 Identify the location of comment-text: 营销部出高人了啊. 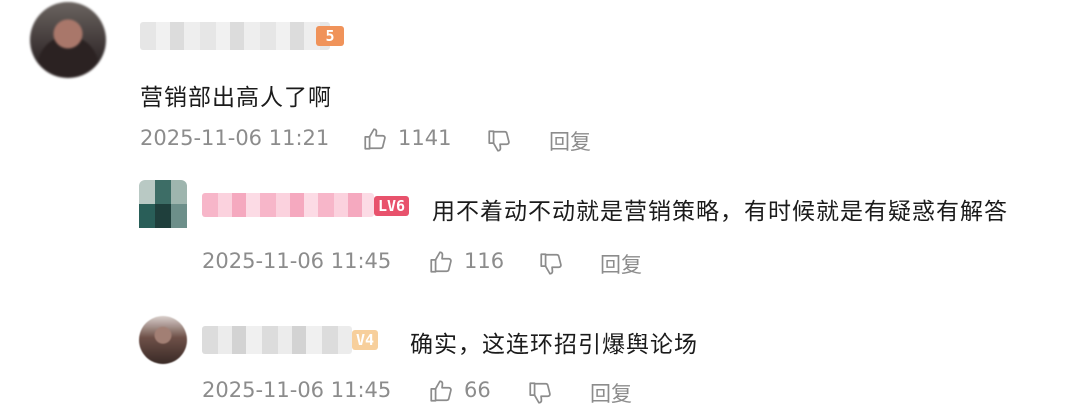
(236, 98).